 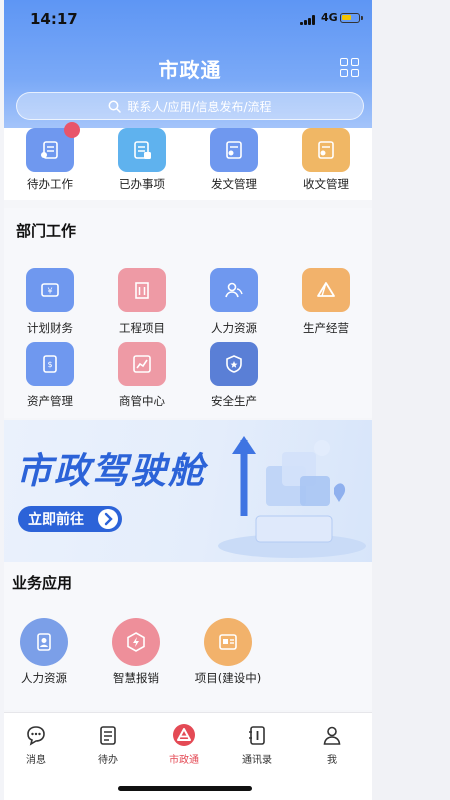 I want to click on network-type: 4G, so click(x=329, y=17).